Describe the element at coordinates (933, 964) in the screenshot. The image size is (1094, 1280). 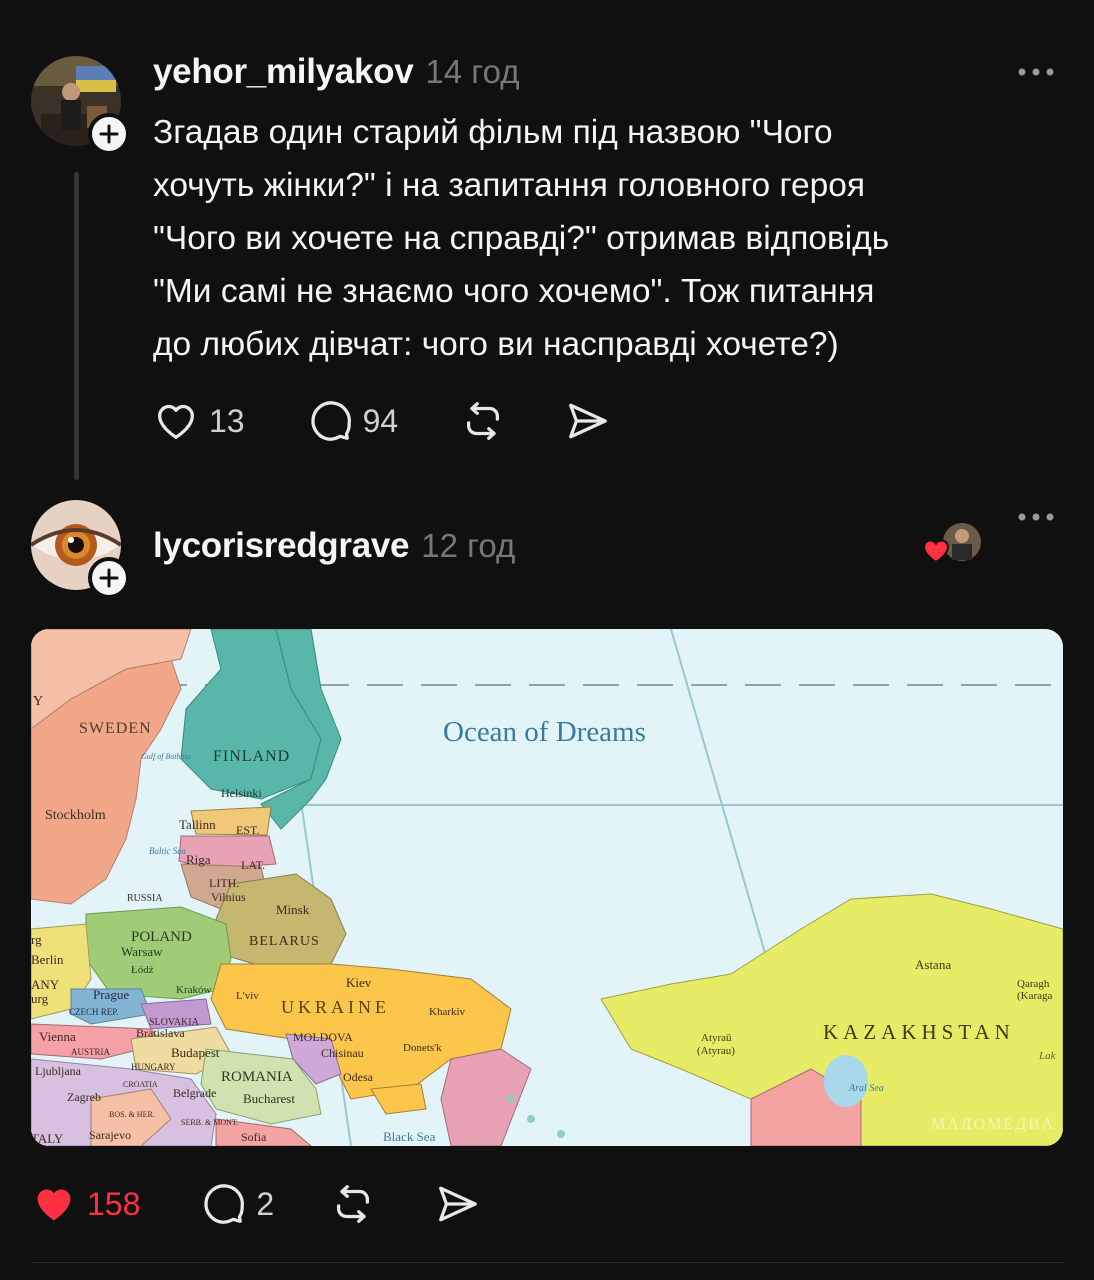
I see `map-label: Astana` at that location.